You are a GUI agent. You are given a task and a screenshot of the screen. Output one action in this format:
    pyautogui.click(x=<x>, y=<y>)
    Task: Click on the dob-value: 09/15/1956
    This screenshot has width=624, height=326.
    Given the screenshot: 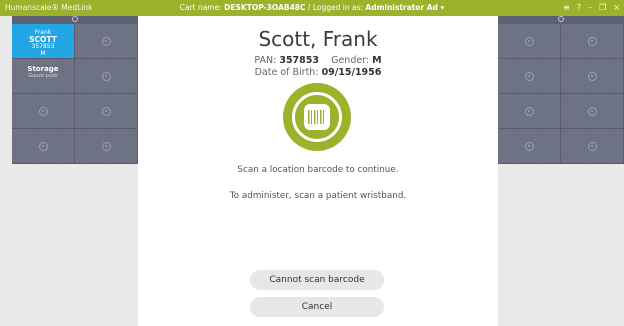 What is the action you would take?
    pyautogui.click(x=351, y=72)
    